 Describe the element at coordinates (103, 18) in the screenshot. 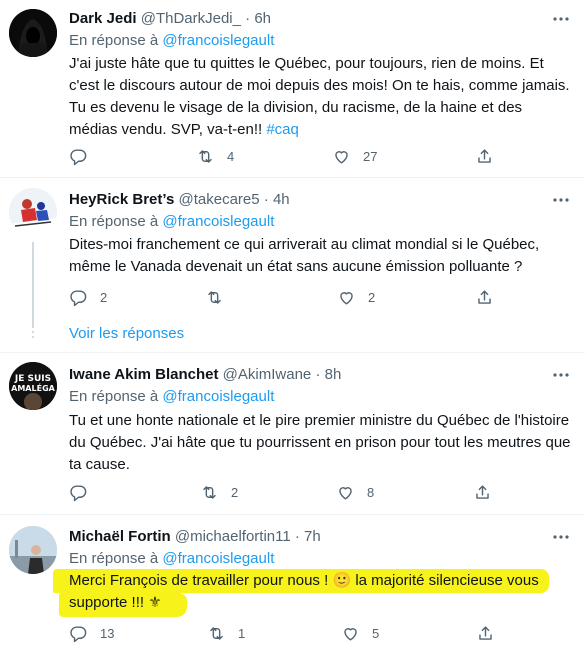

I see `author-name: Dark Jedi` at that location.